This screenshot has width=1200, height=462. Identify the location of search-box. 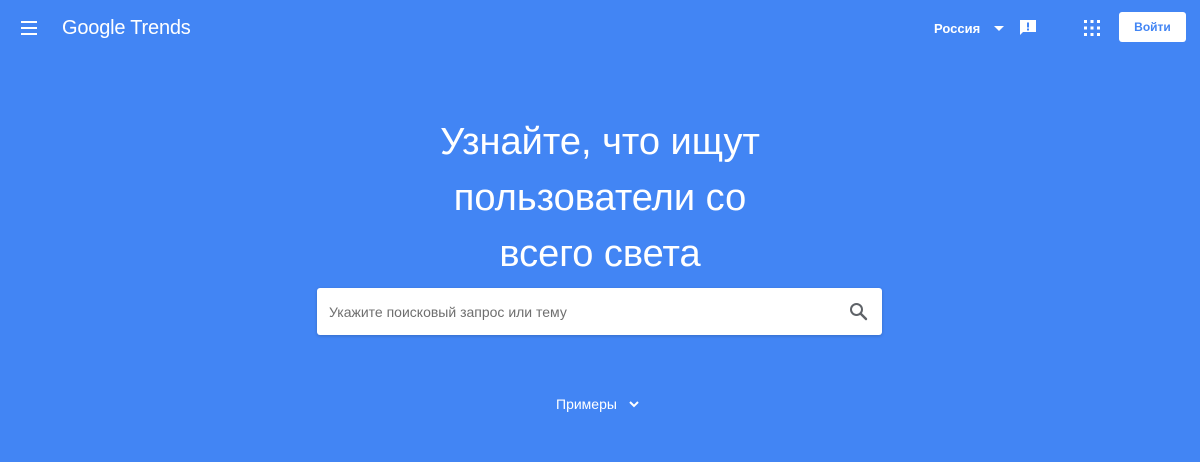
(599, 311).